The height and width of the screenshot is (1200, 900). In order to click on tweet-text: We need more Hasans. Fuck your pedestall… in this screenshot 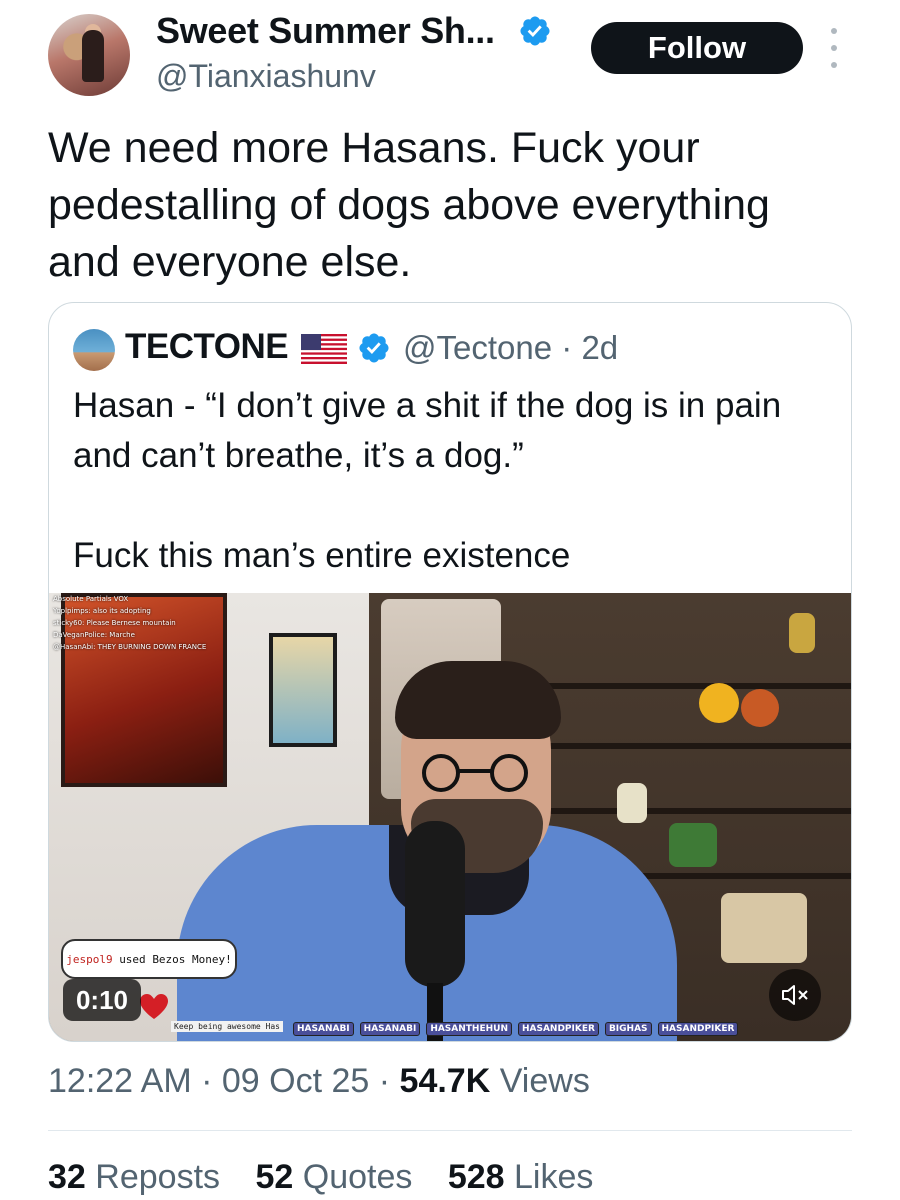, I will do `click(409, 205)`.